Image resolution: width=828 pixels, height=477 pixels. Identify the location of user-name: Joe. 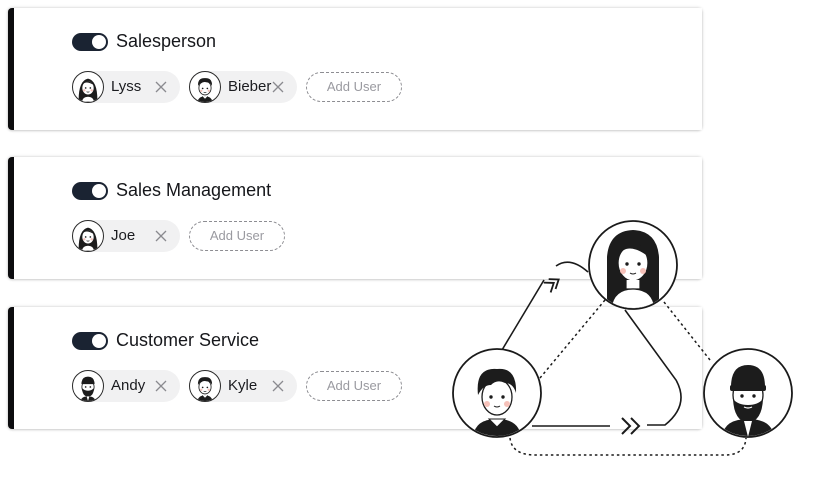
(123, 235).